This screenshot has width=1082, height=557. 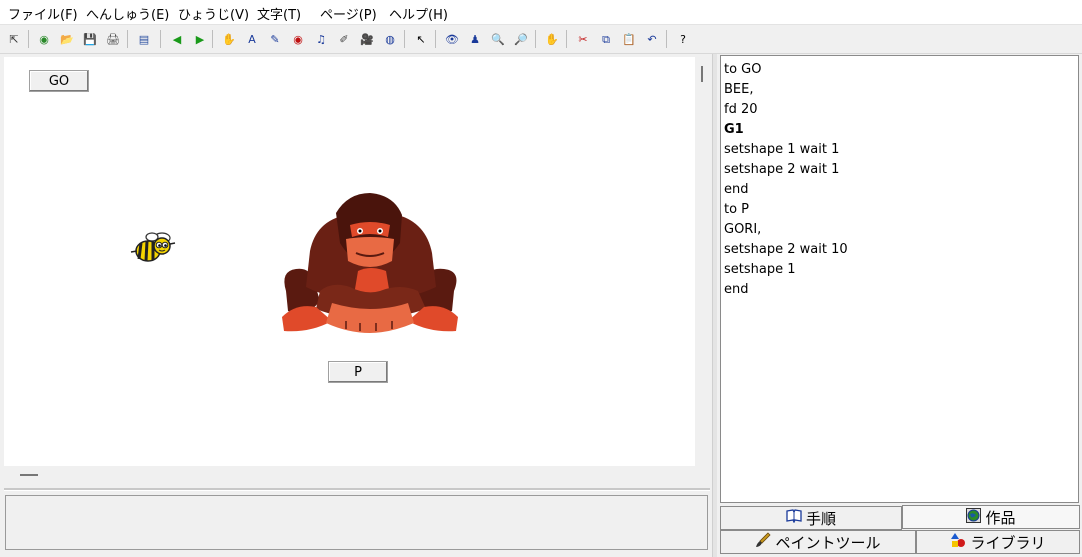 I want to click on code-line: GORI,, so click(x=899, y=230).